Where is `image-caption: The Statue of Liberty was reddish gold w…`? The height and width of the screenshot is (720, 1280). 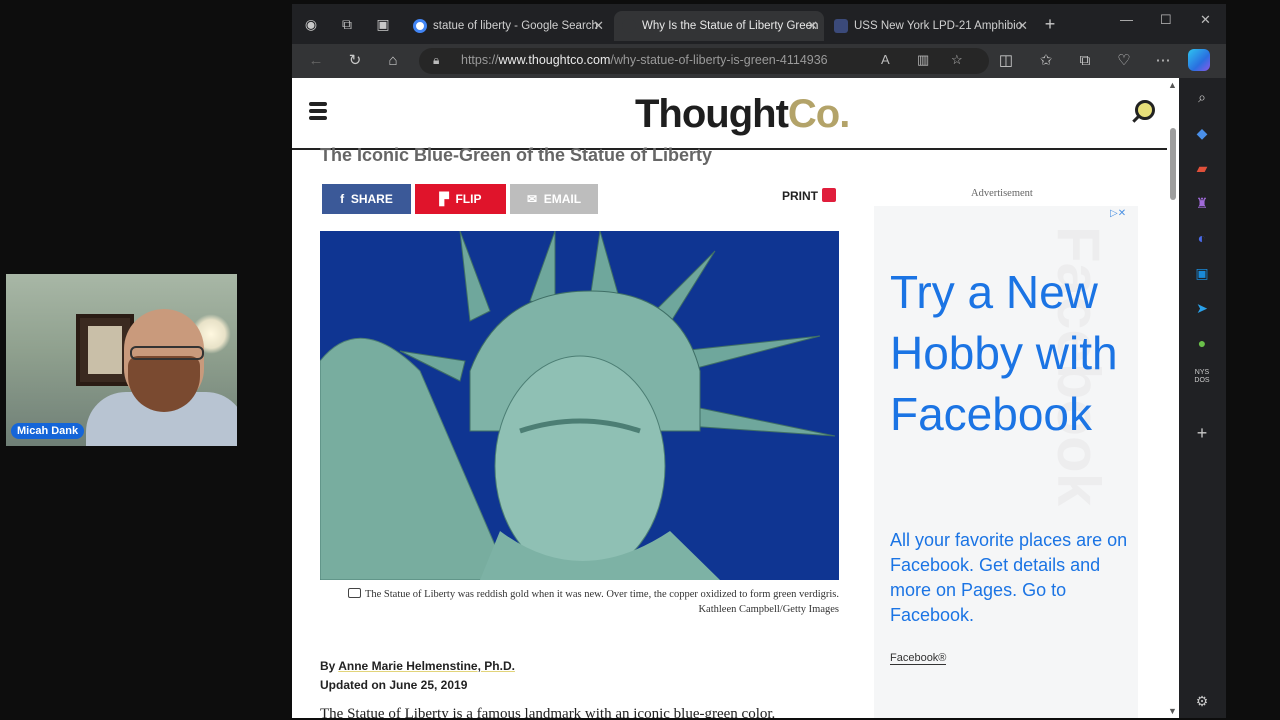 image-caption: The Statue of Liberty was reddish gold w… is located at coordinates (593, 602).